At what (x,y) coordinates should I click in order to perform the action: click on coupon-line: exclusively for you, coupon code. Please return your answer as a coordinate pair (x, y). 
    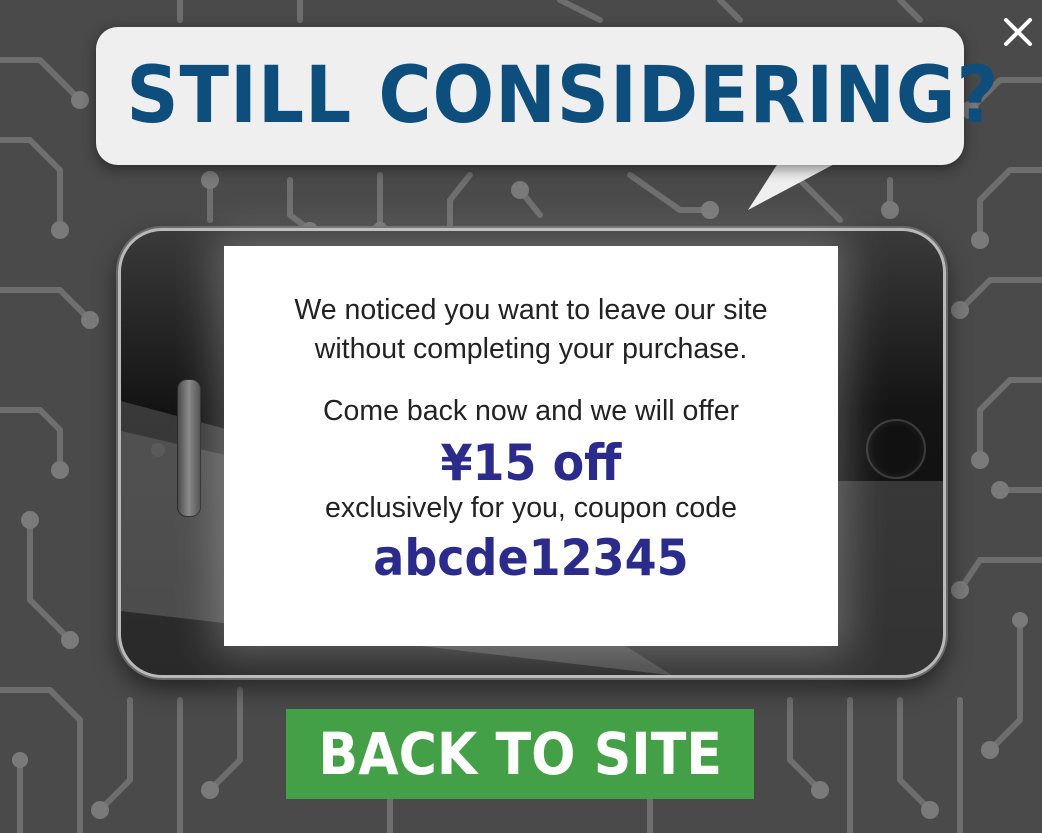
    Looking at the image, I should click on (531, 508).